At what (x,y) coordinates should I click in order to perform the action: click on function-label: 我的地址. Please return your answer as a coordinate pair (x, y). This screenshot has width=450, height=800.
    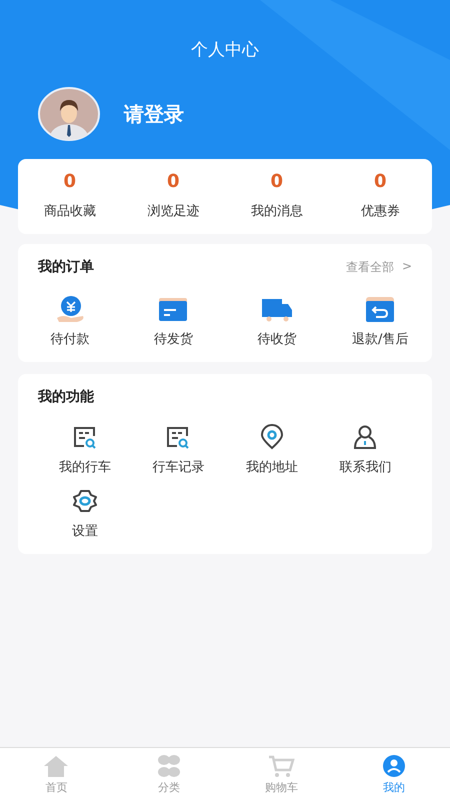
    Looking at the image, I should click on (272, 467).